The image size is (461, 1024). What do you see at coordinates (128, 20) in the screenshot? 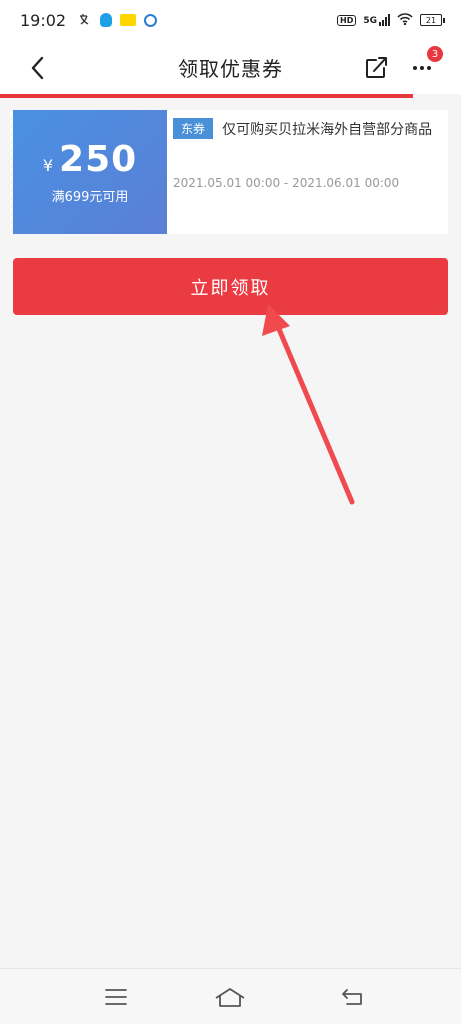
I see `app-notification-icon` at bounding box center [128, 20].